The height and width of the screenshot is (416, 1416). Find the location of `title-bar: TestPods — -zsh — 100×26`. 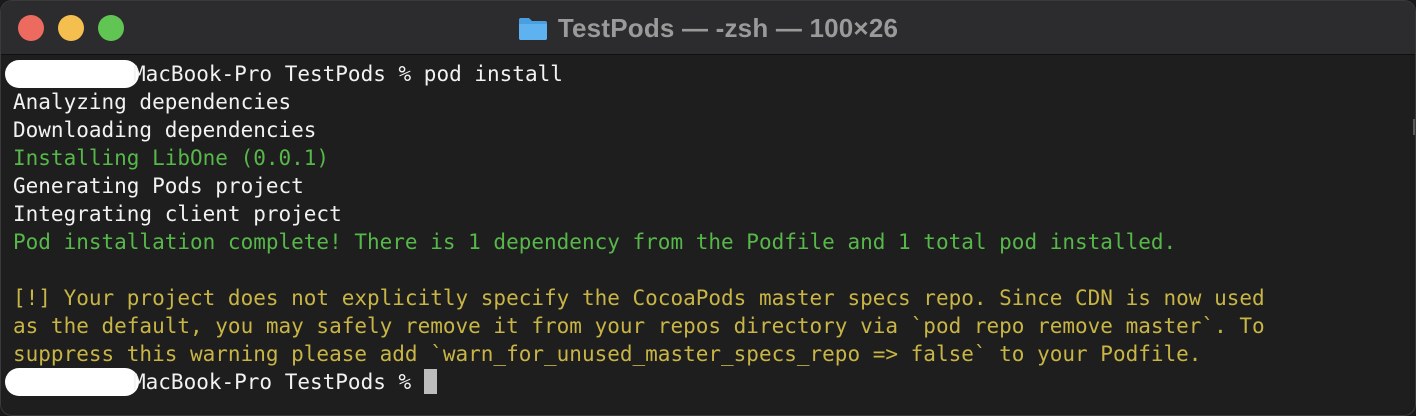

title-bar: TestPods — -zsh — 100×26 is located at coordinates (708, 28).